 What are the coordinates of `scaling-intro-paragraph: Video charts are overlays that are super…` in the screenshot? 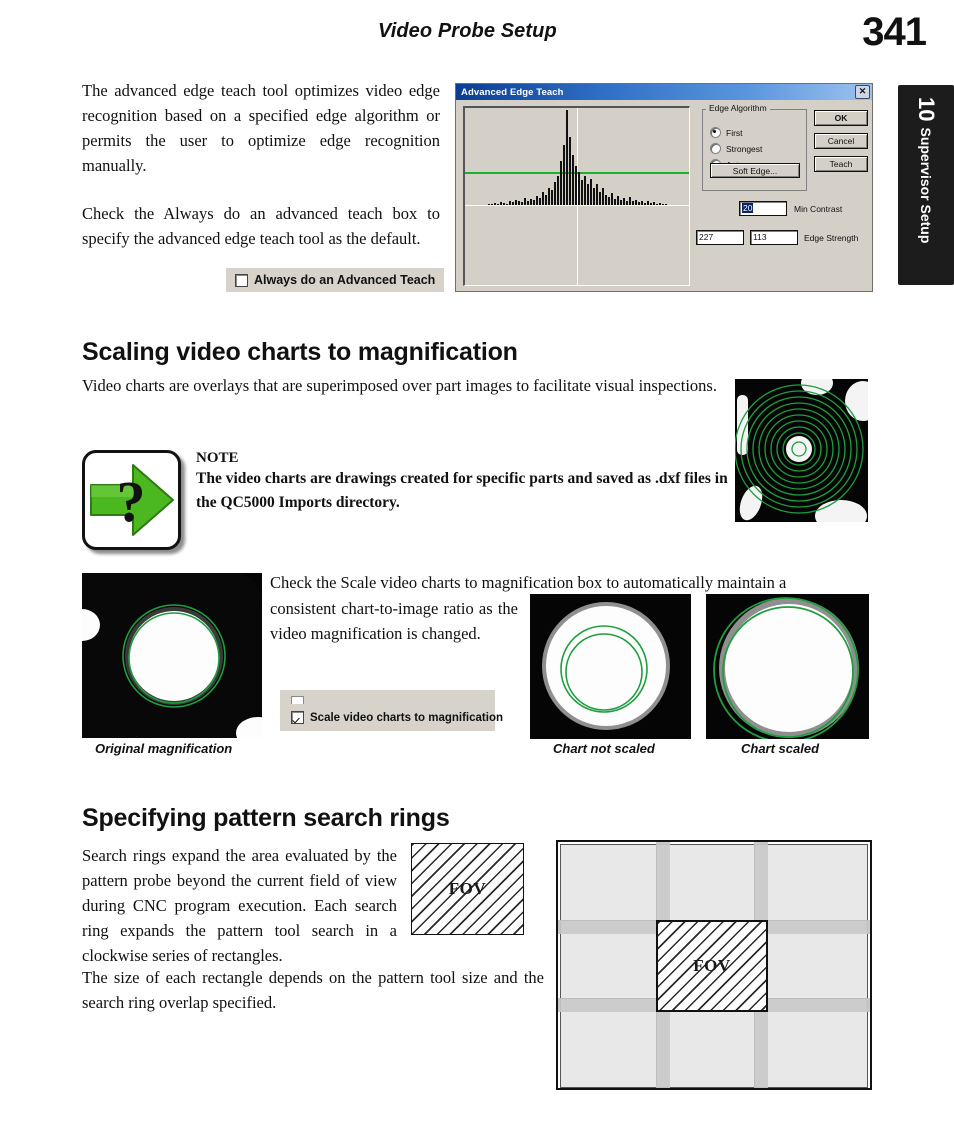 It's located at (399, 385).